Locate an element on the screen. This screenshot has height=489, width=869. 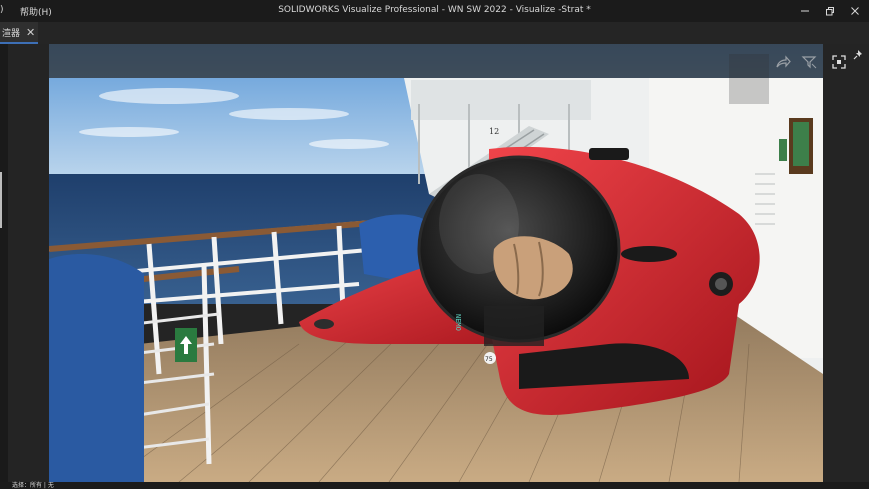
close-button is located at coordinates (855, 11).